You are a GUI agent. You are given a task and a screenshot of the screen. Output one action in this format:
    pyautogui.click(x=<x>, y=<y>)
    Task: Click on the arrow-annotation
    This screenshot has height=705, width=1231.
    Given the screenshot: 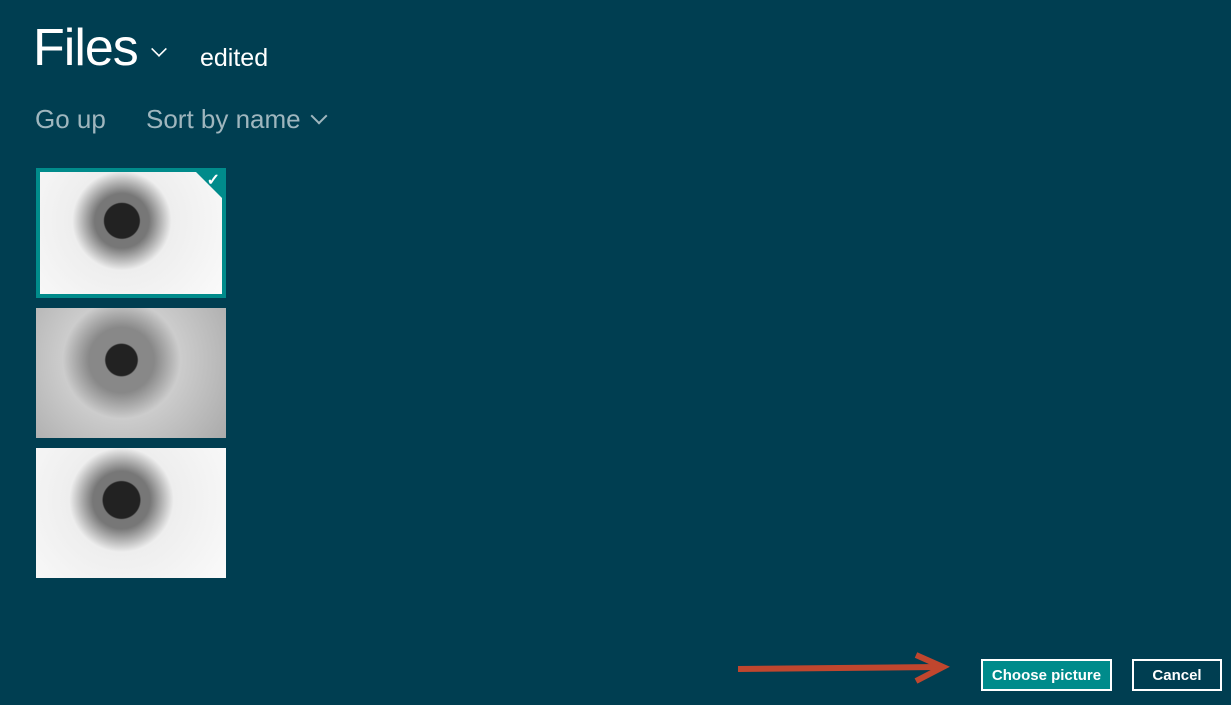 What is the action you would take?
    pyautogui.click(x=844, y=668)
    